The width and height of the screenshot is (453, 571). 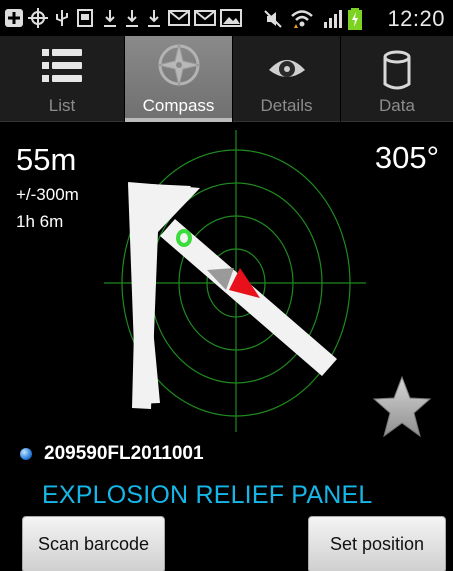 What do you see at coordinates (231, 18) in the screenshot?
I see `image-icon` at bounding box center [231, 18].